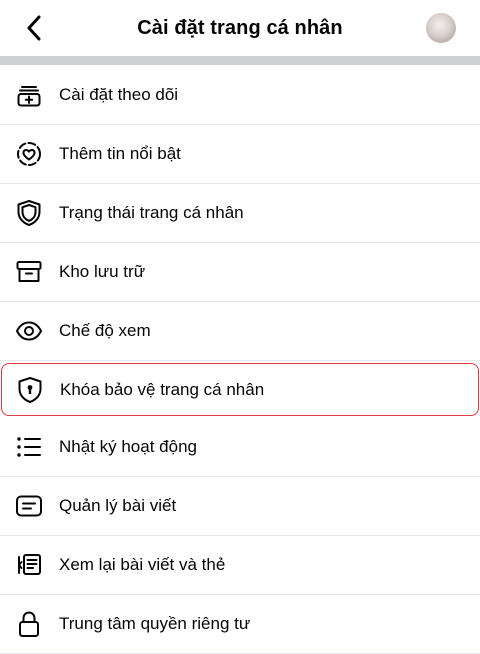 This screenshot has height=654, width=480. What do you see at coordinates (240, 95) in the screenshot?
I see `menu-item-follow-settings: Cài đặt theo dõi` at bounding box center [240, 95].